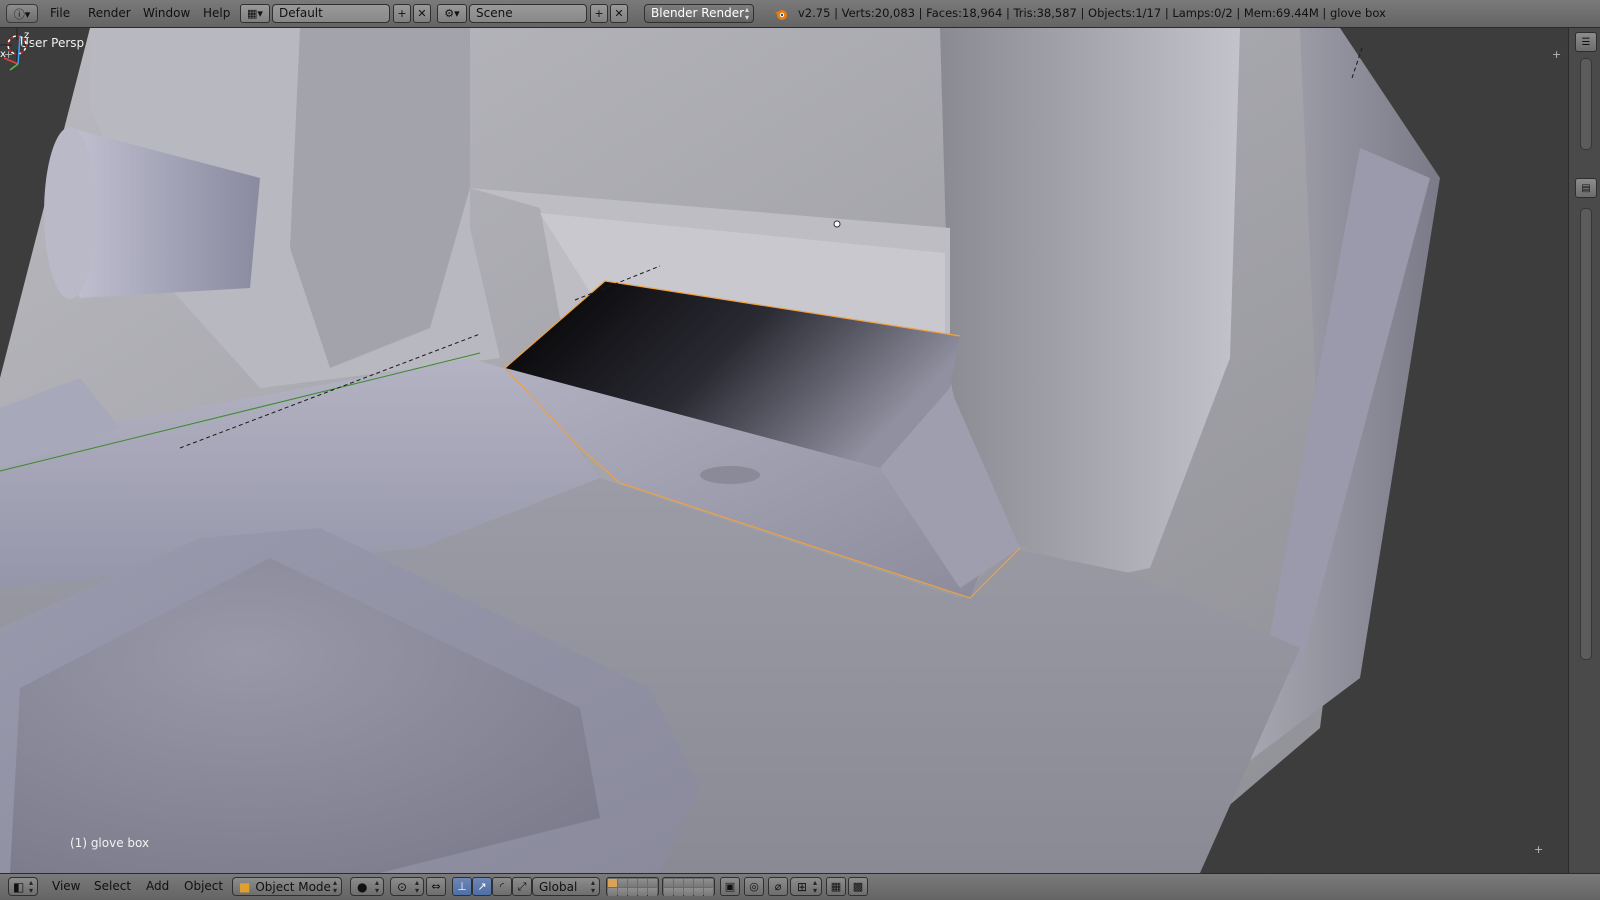 Image resolution: width=1600 pixels, height=900 pixels. What do you see at coordinates (8, 54) in the screenshot?
I see `region-expand-icon: +` at bounding box center [8, 54].